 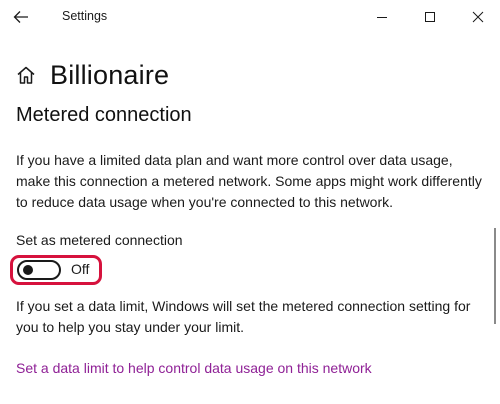 I want to click on back-button, so click(x=21, y=17).